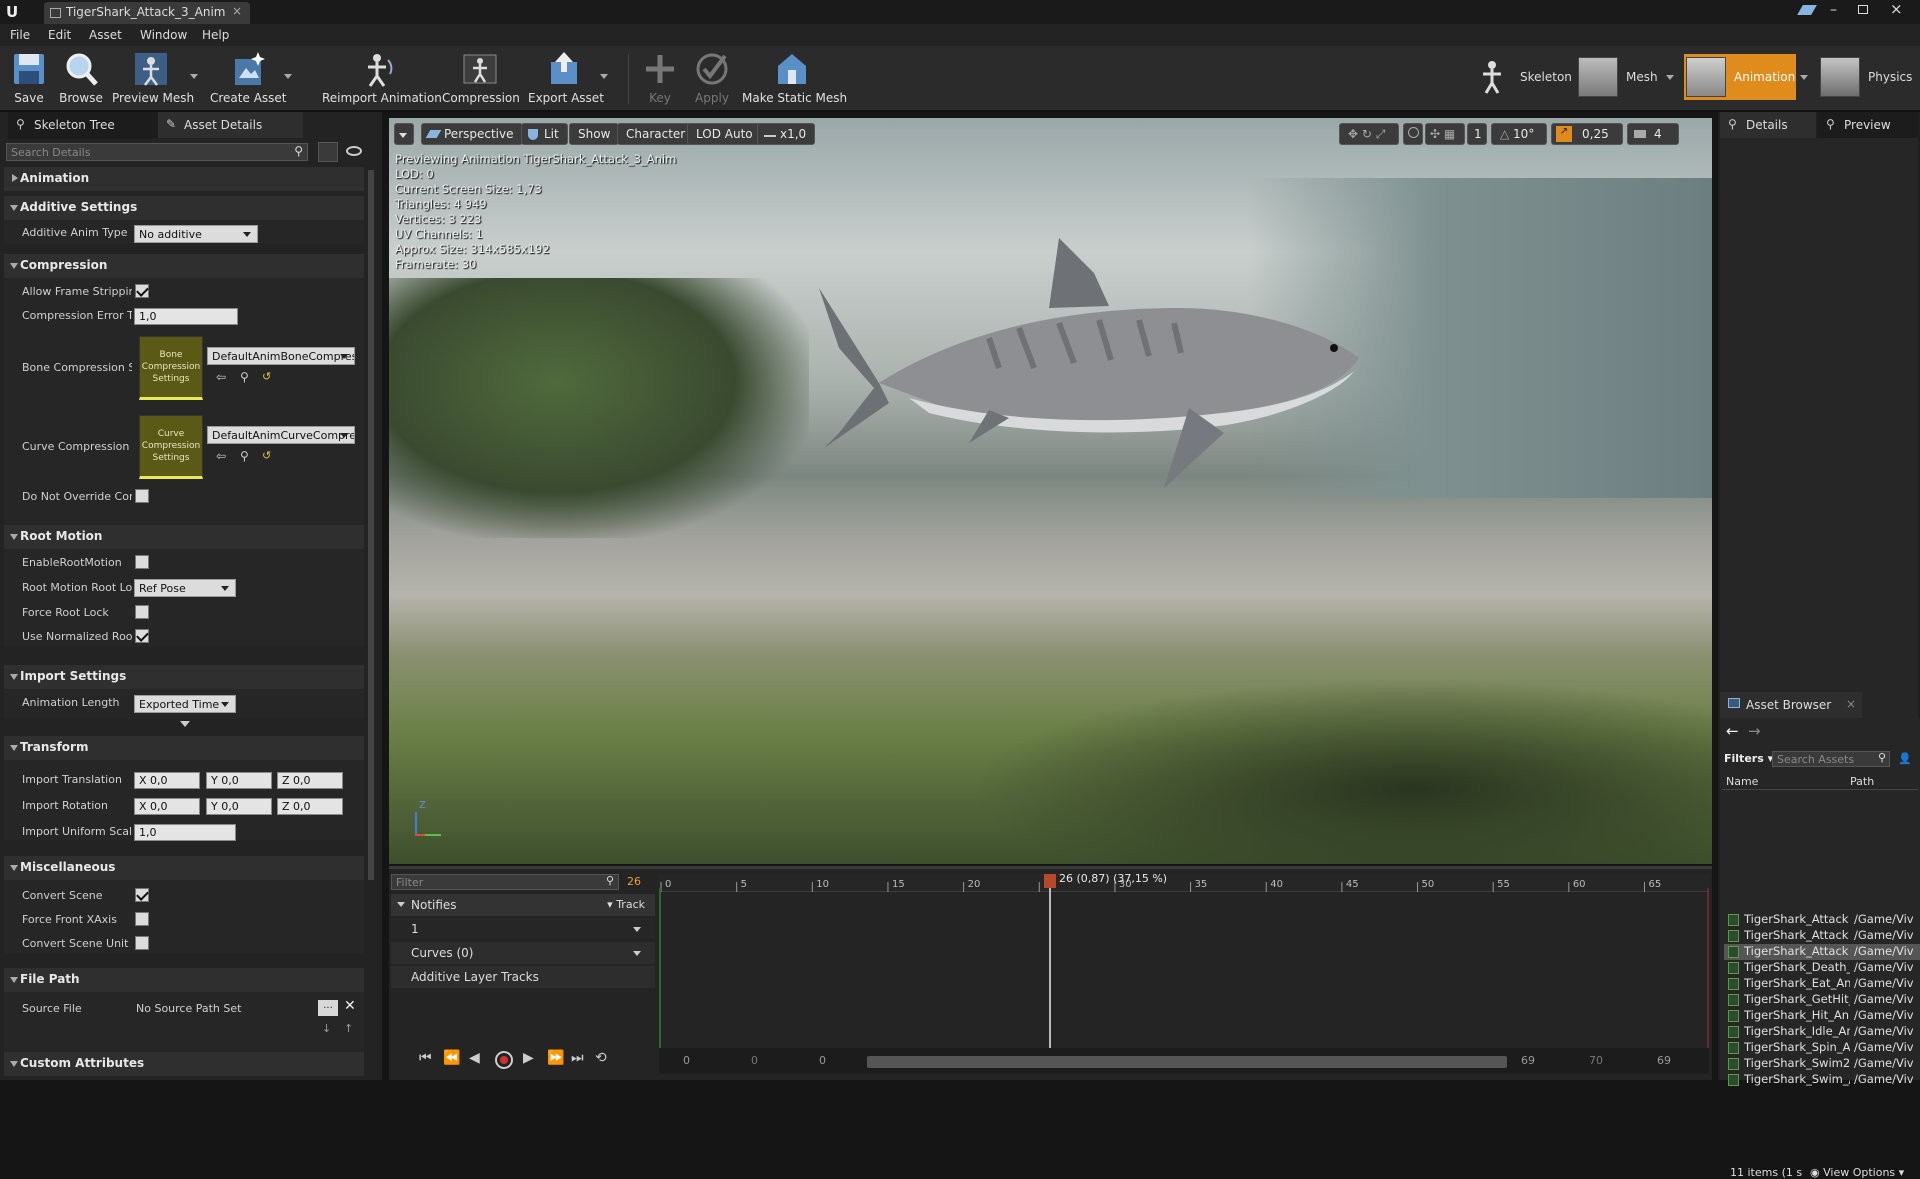  Describe the element at coordinates (1050, 881) in the screenshot. I see `playhead-marker` at that location.